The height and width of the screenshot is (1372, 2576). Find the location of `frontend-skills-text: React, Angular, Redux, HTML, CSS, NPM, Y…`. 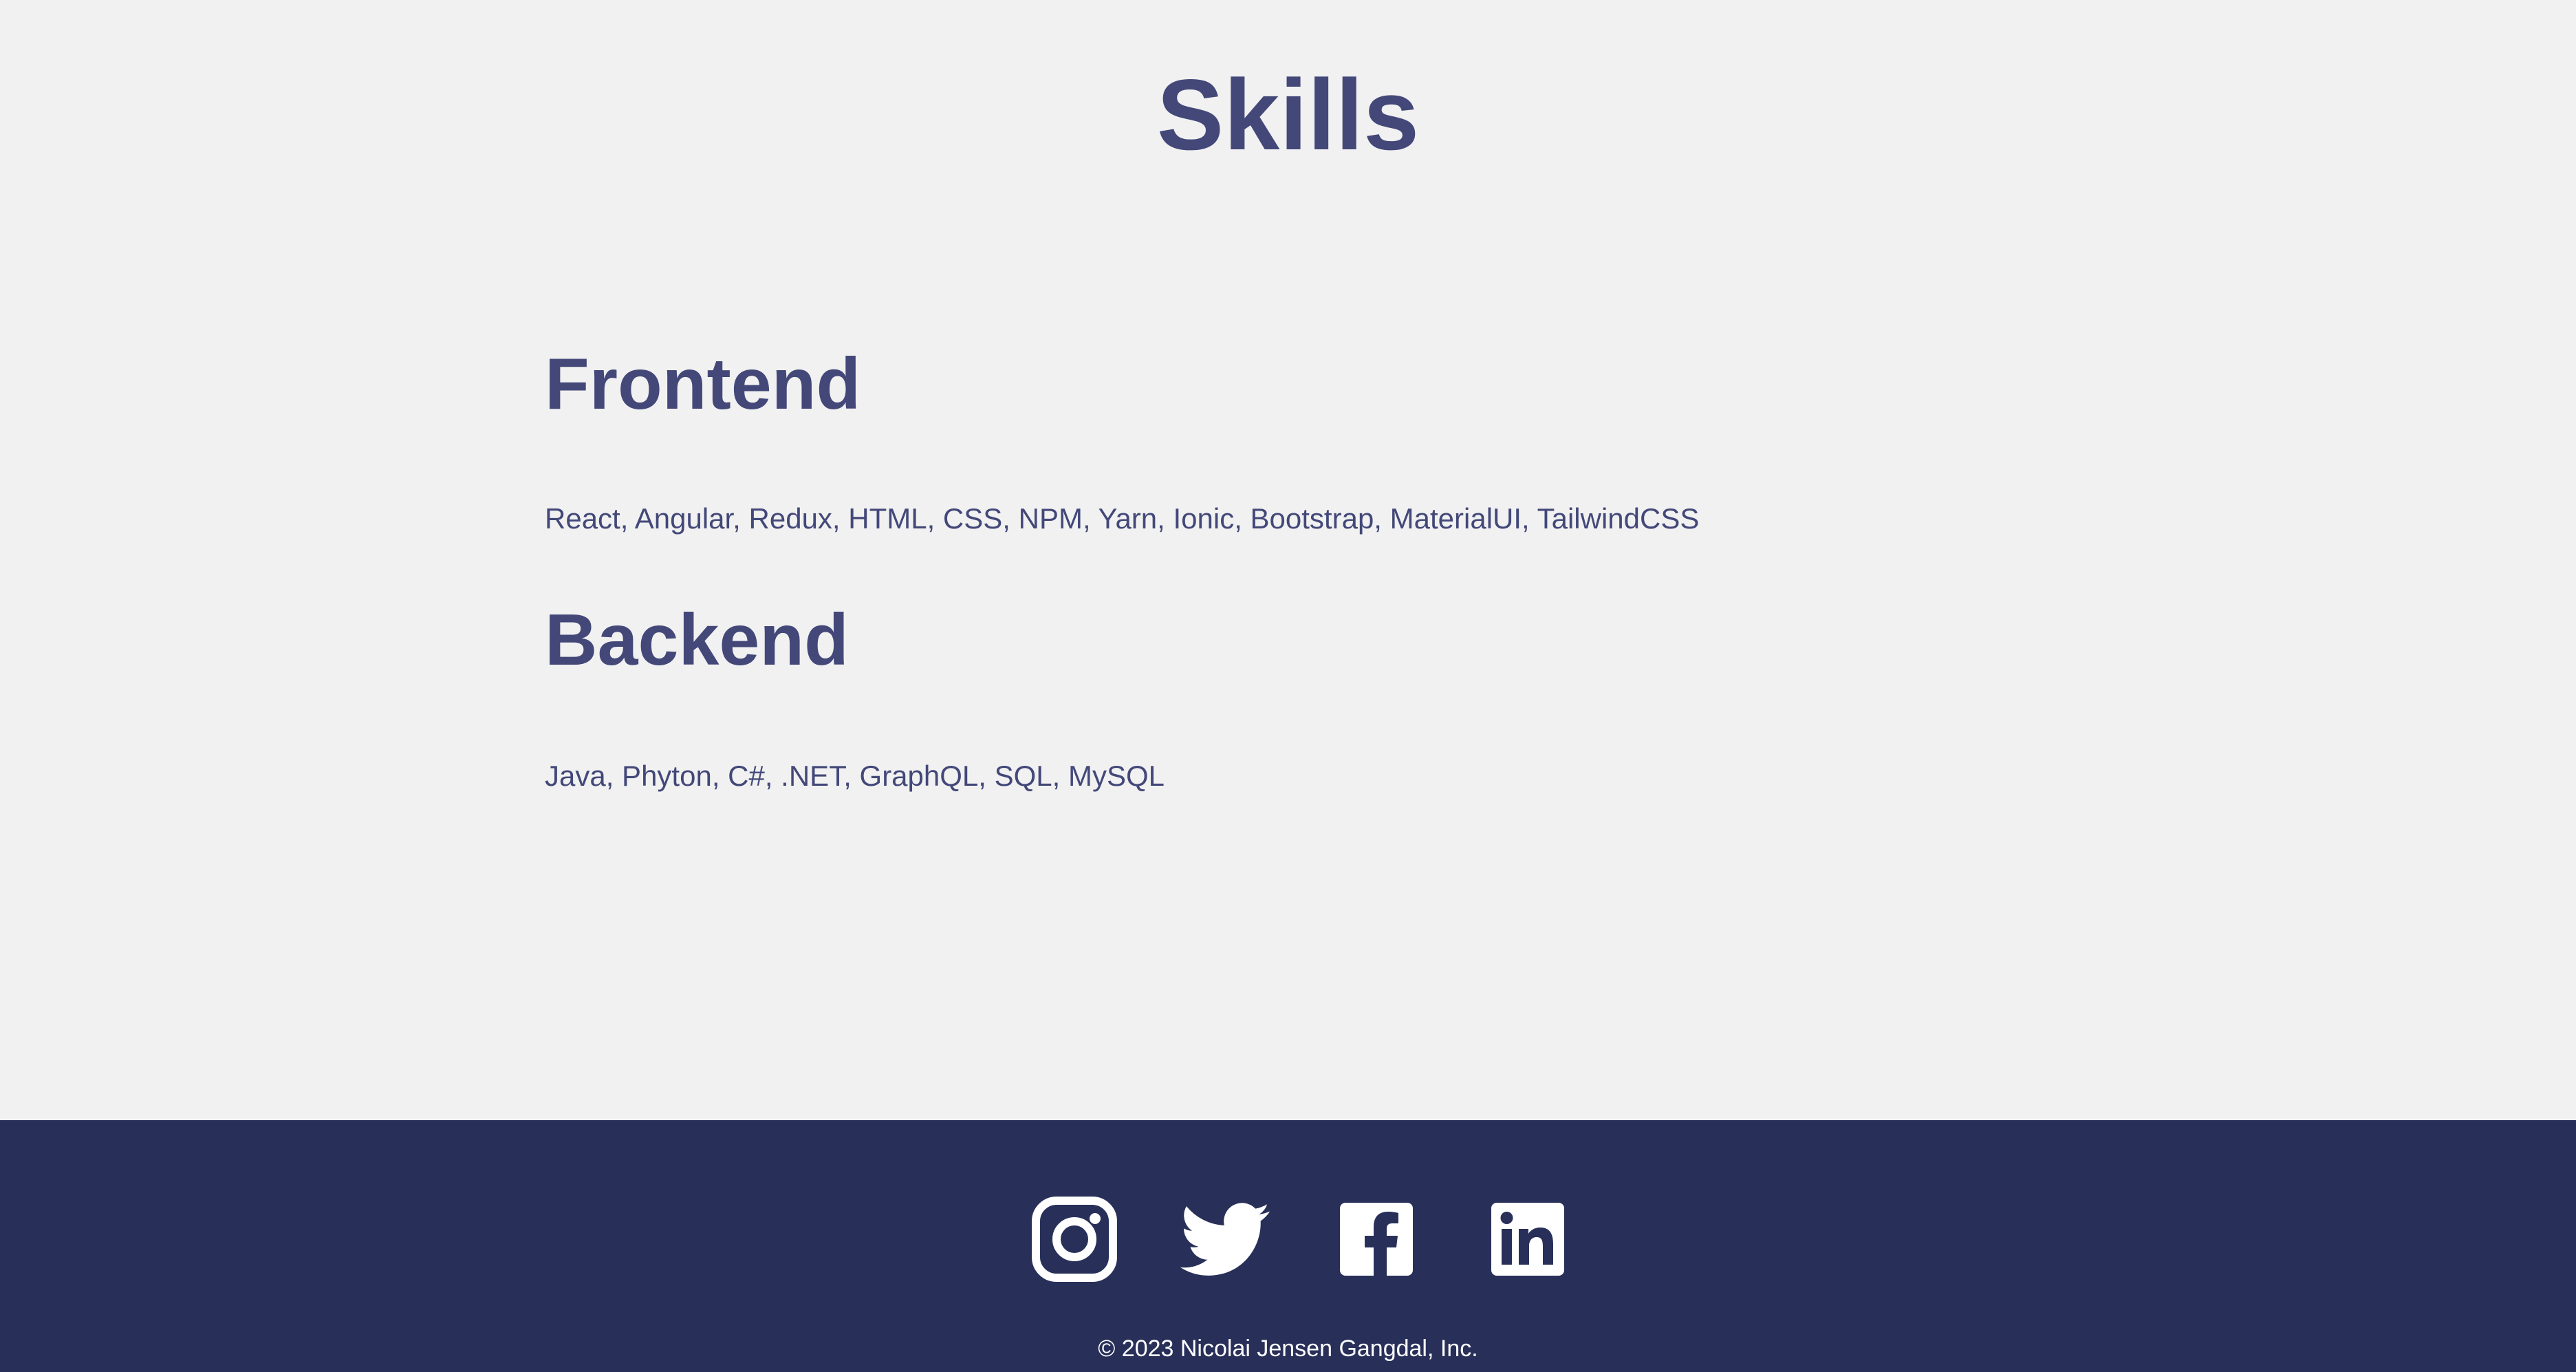

frontend-skills-text: React, Angular, Redux, HTML, CSS, NPM, Y… is located at coordinates (1122, 518).